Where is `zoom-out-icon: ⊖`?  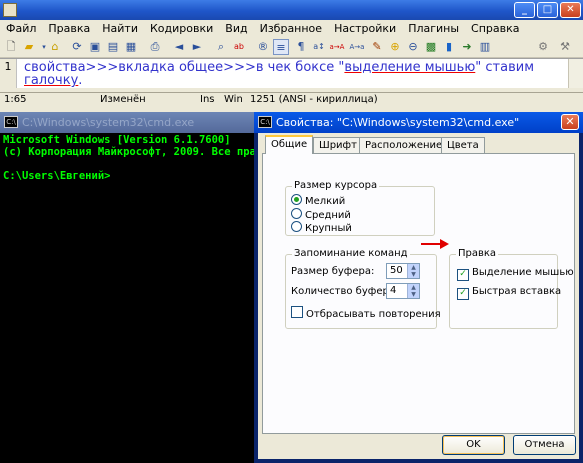
zoom-out-icon: ⊖ is located at coordinates (413, 47).